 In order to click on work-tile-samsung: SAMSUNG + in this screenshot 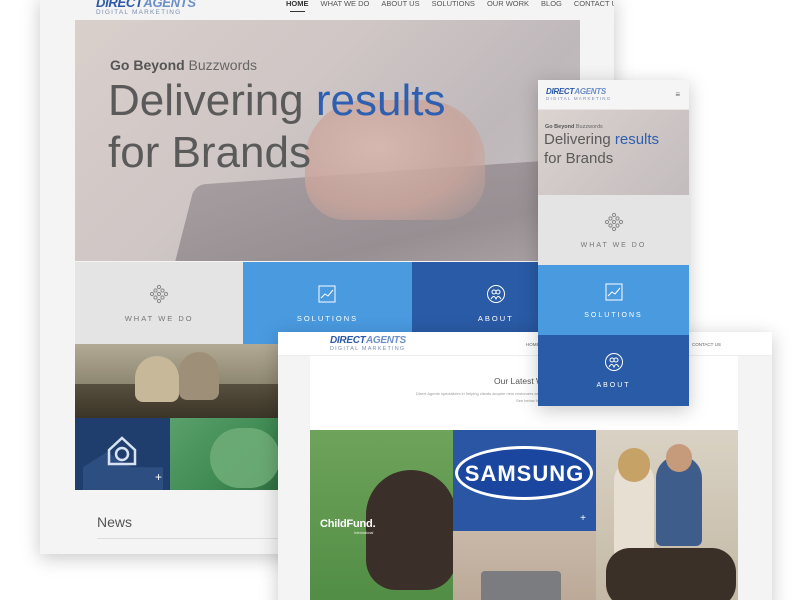, I will do `click(524, 480)`.